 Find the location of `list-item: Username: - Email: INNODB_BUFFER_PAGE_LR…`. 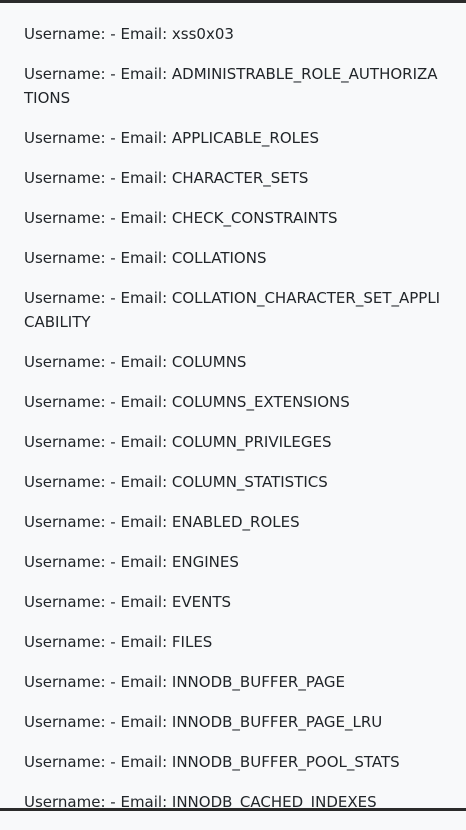

list-item: Username: - Email: INNODB_BUFFER_PAGE_LR… is located at coordinates (234, 722).